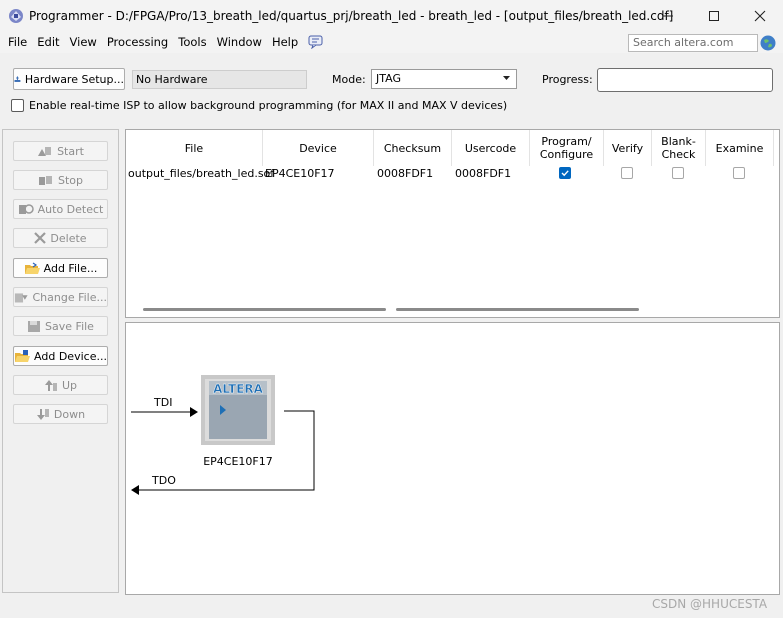  What do you see at coordinates (45, 180) in the screenshot?
I see `stop-icon` at bounding box center [45, 180].